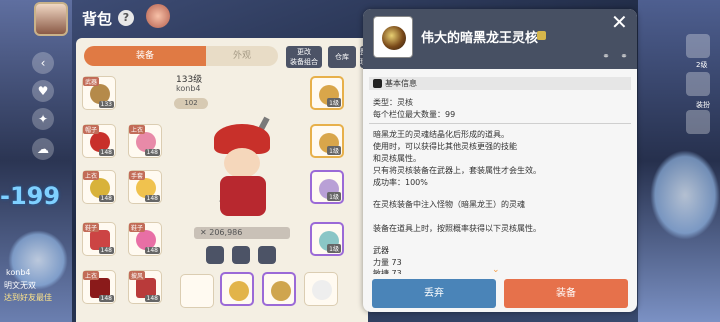 Image resolution: width=720 pixels, height=322 pixels. I want to click on equip-slot-cape: 上衣 148, so click(99, 287).